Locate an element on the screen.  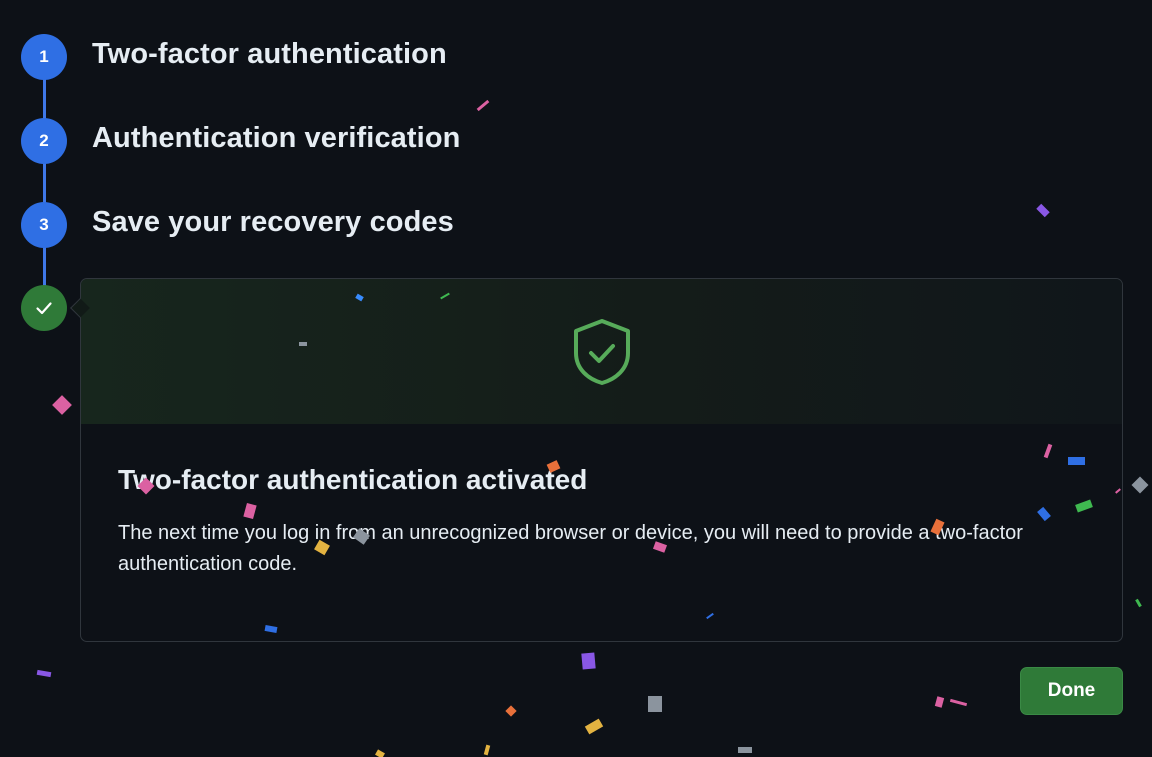
card-title: Two-factor authentication activated is located at coordinates (353, 479).